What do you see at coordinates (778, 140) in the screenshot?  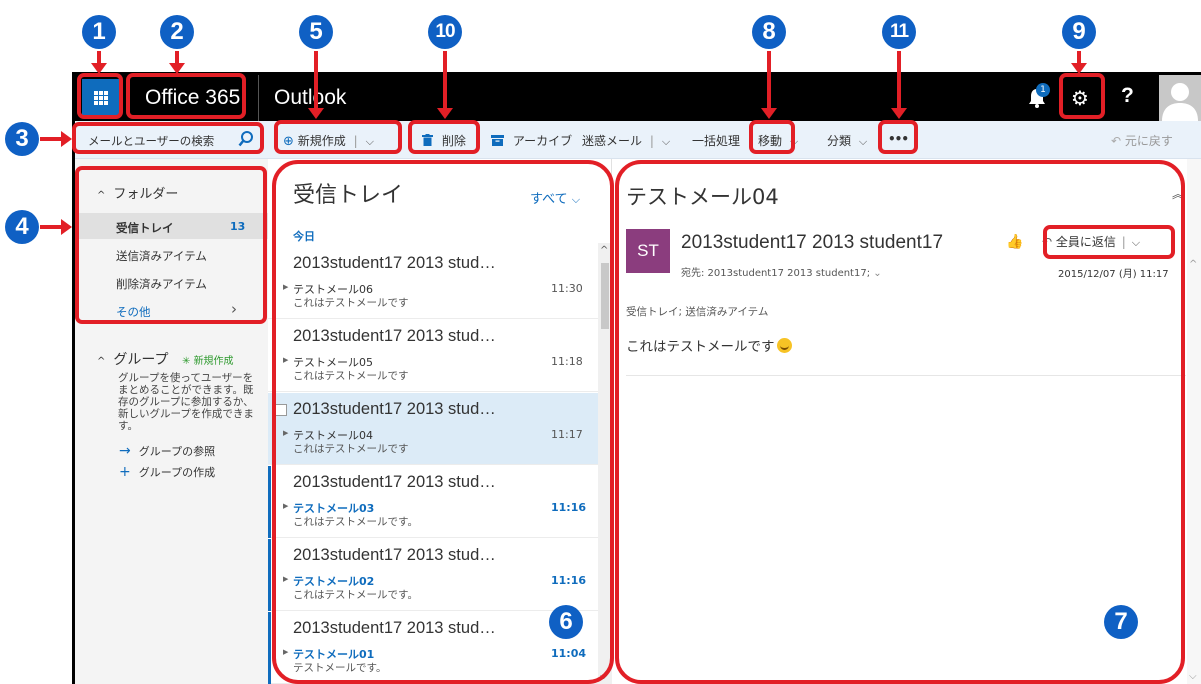 I see `move-button: 移動 ⌵` at bounding box center [778, 140].